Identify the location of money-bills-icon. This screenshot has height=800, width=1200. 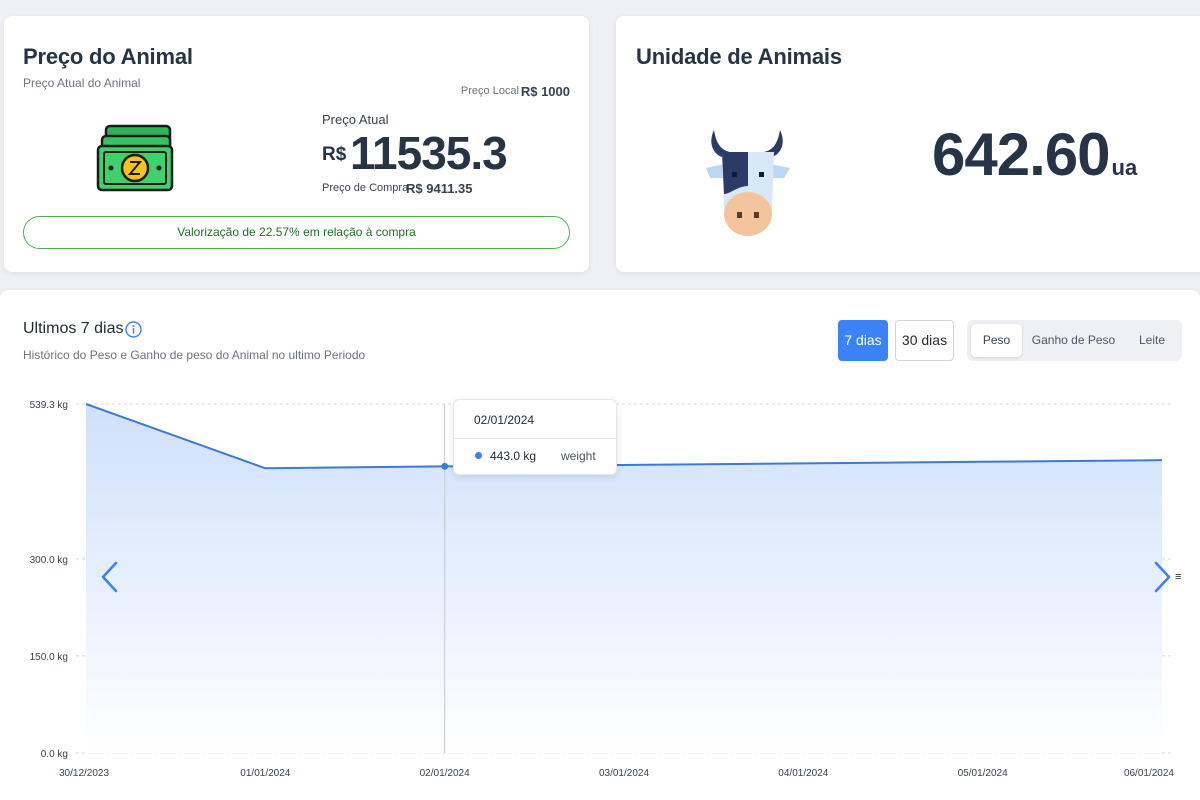
(135, 158).